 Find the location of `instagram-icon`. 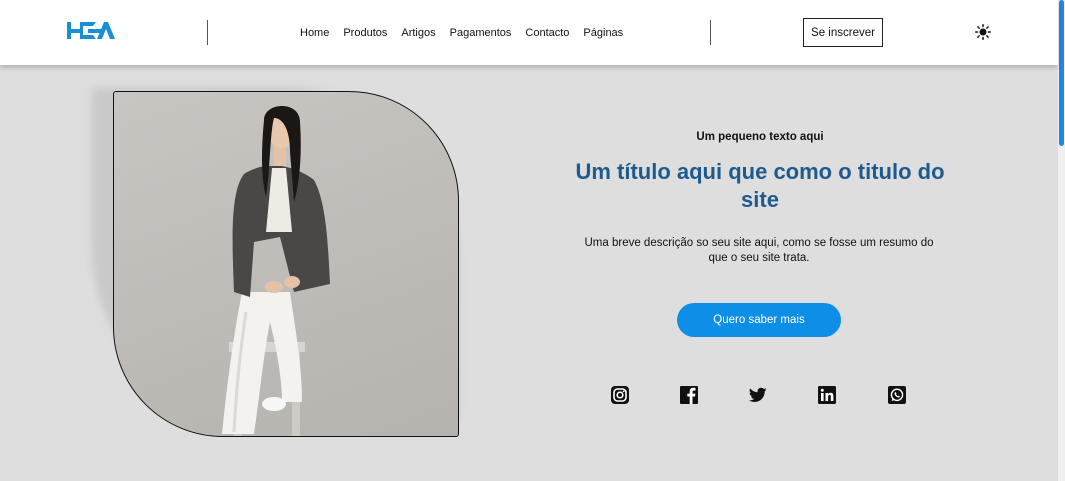

instagram-icon is located at coordinates (620, 395).